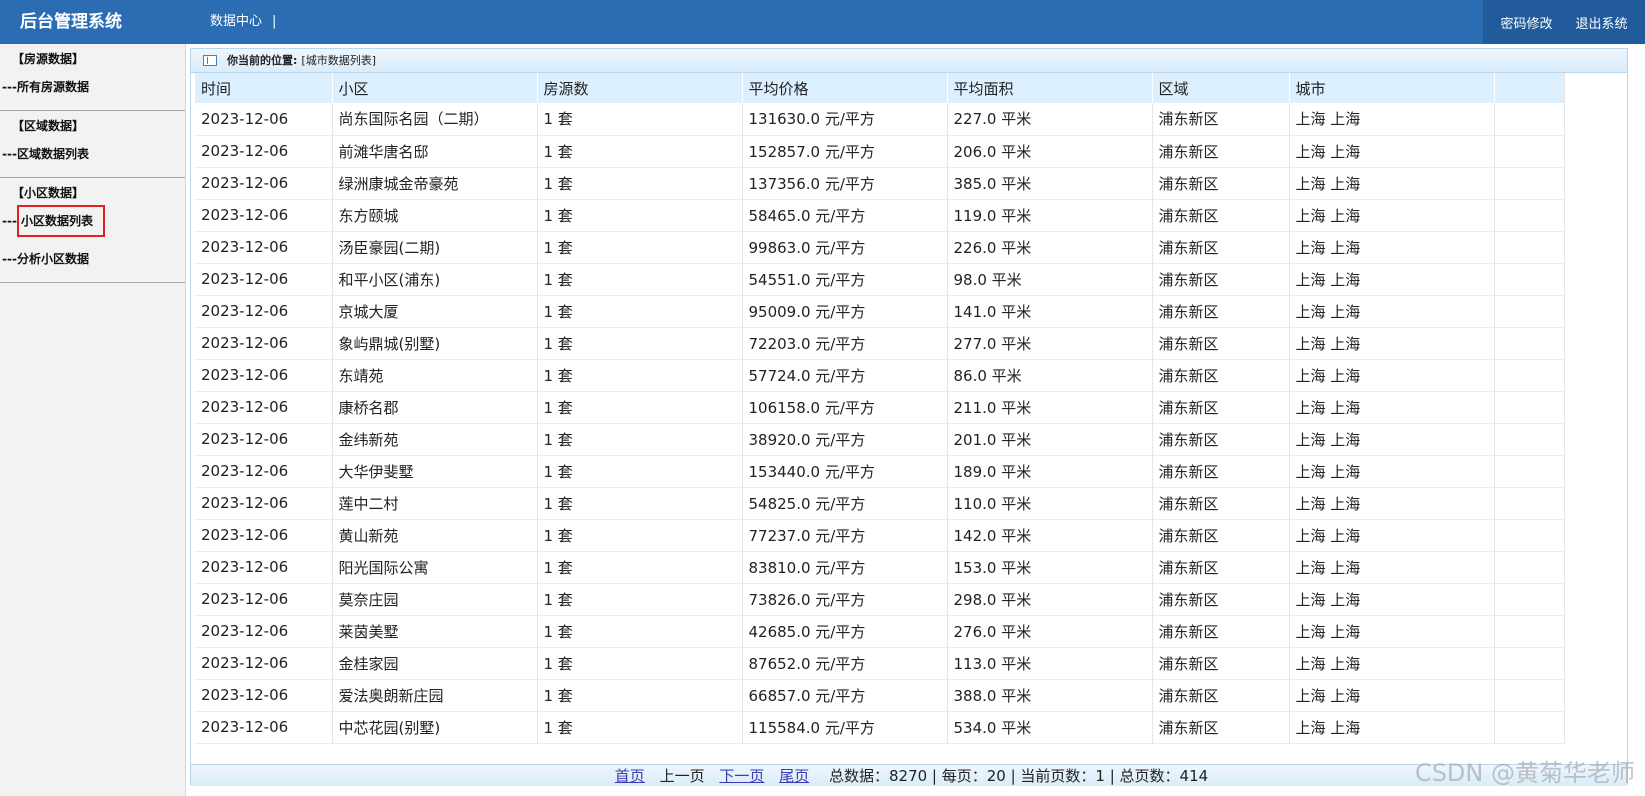 The image size is (1645, 796). I want to click on sidebar-item-all-listings: ---所有房源数据, so click(92, 87).